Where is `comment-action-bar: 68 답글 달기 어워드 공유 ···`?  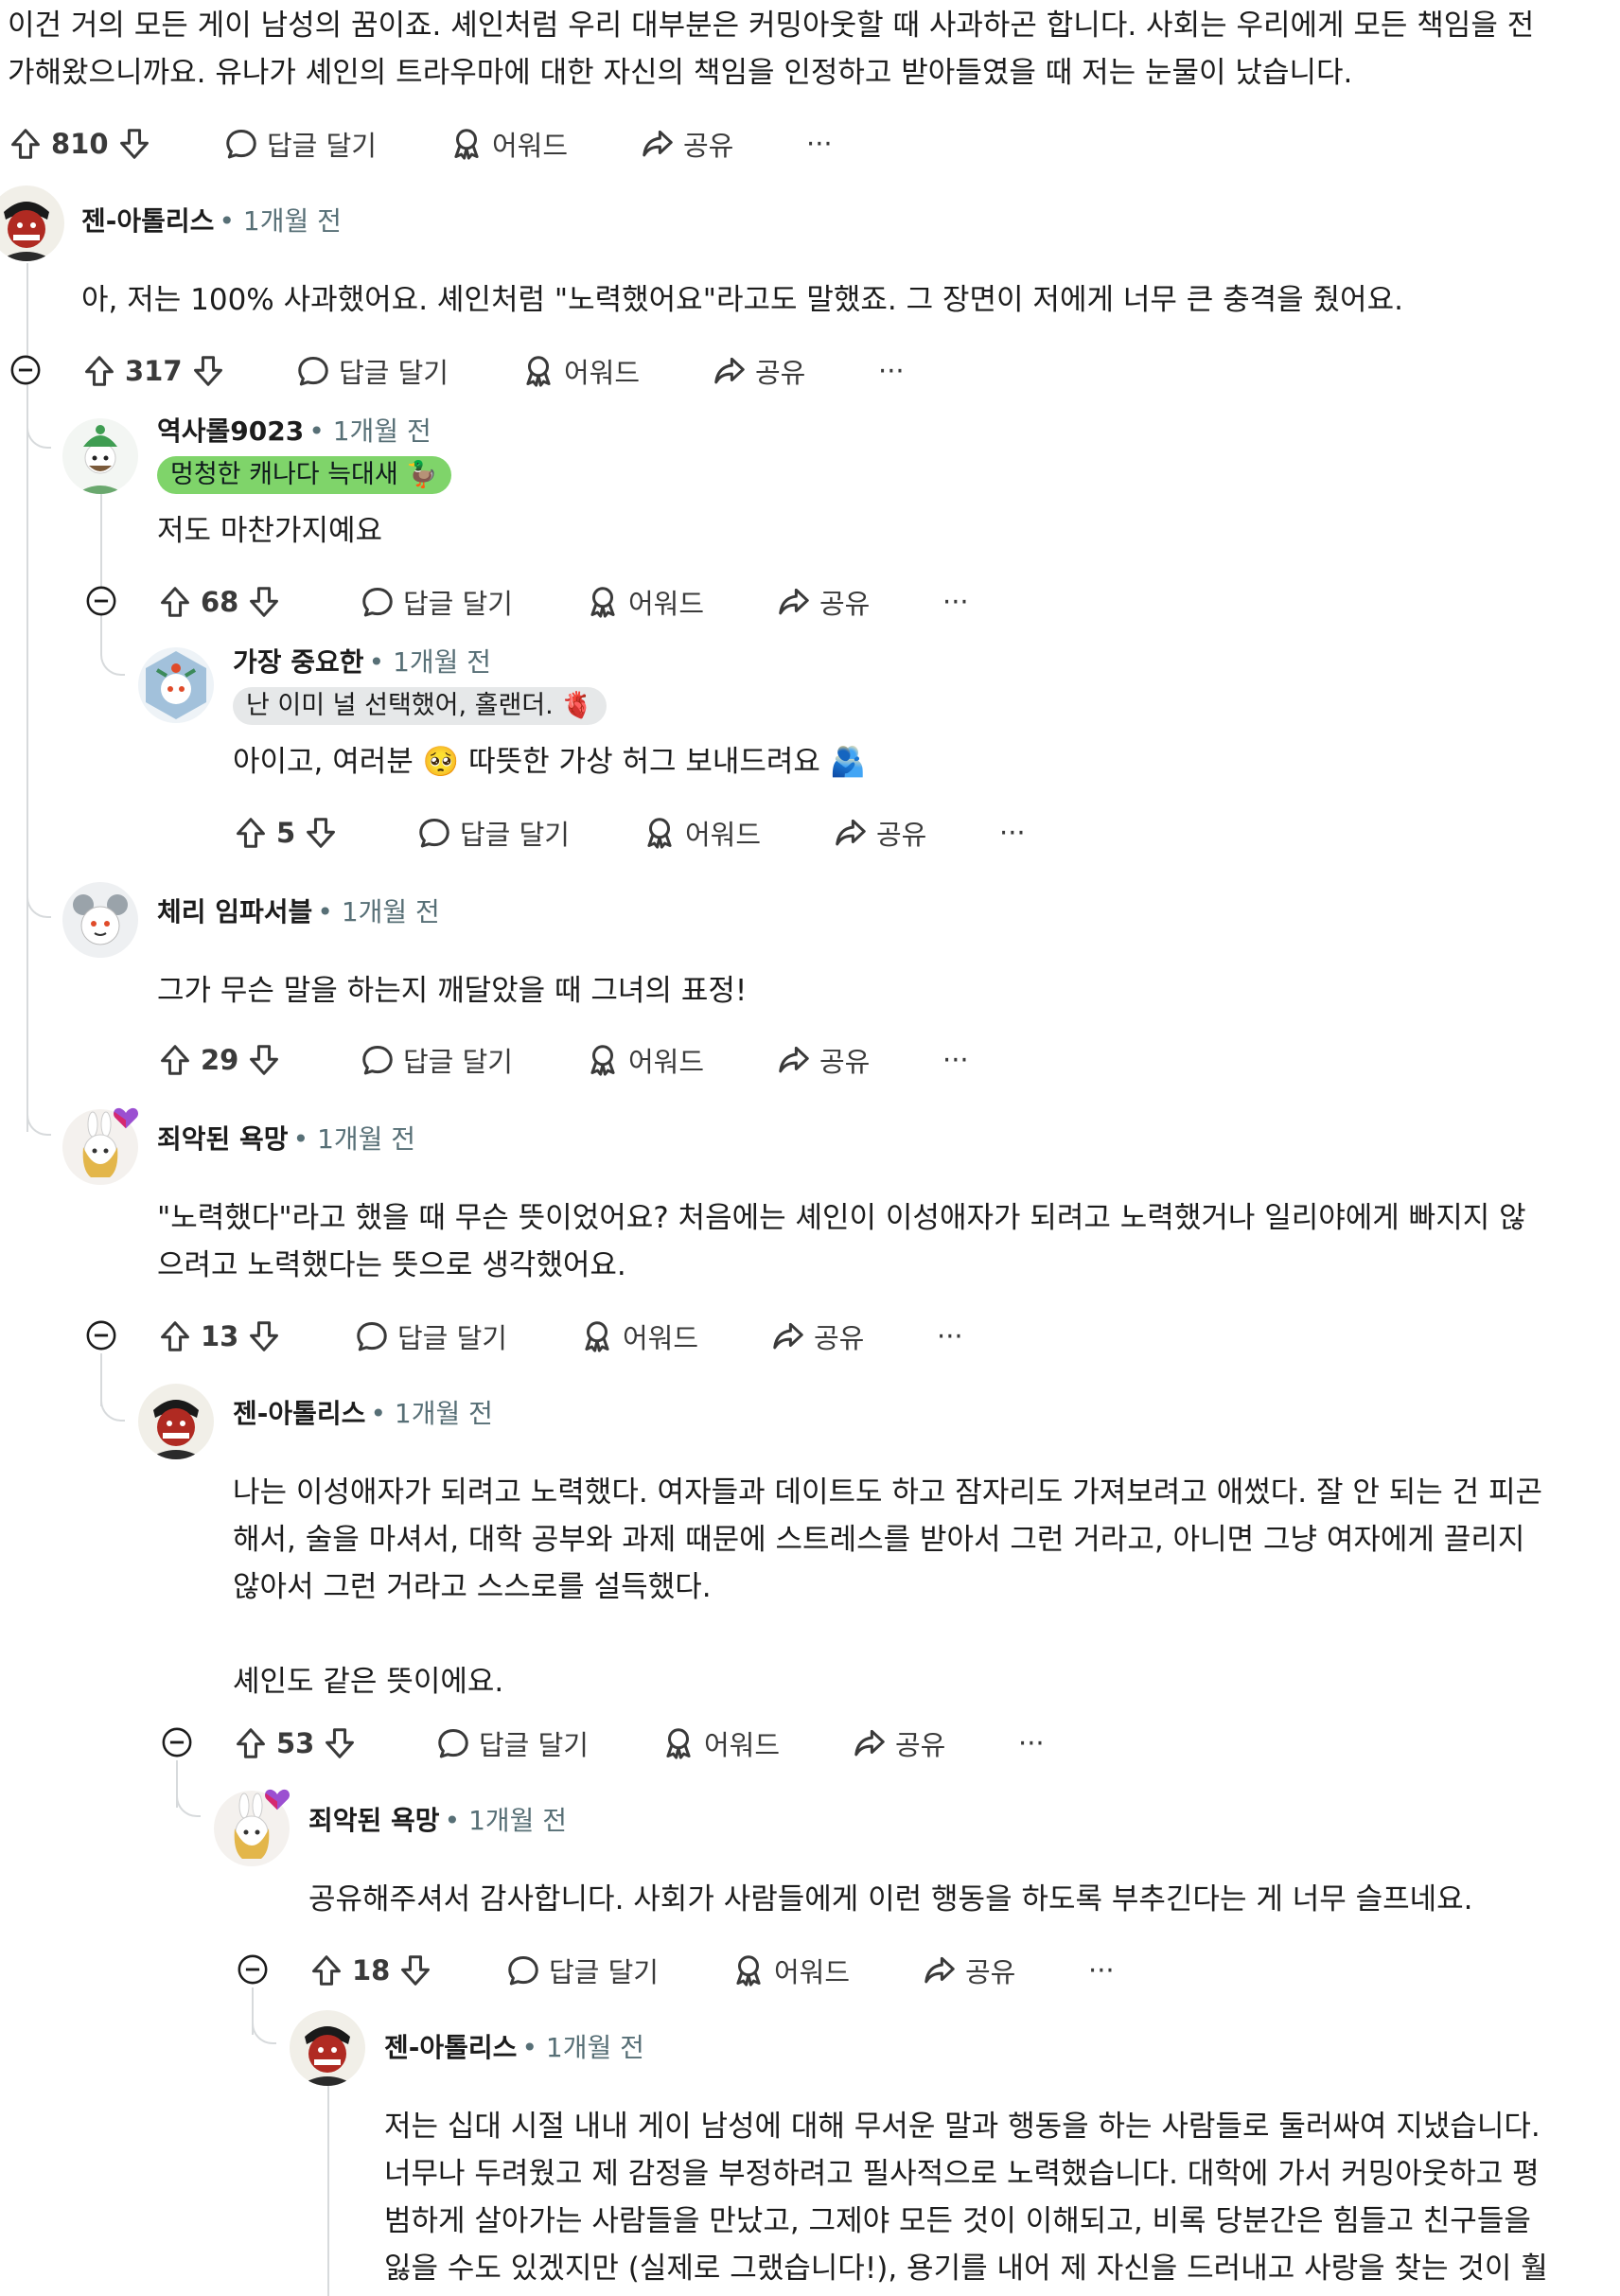
comment-action-bar: 68 답글 달기 어워드 공유 ··· is located at coordinates (501, 602).